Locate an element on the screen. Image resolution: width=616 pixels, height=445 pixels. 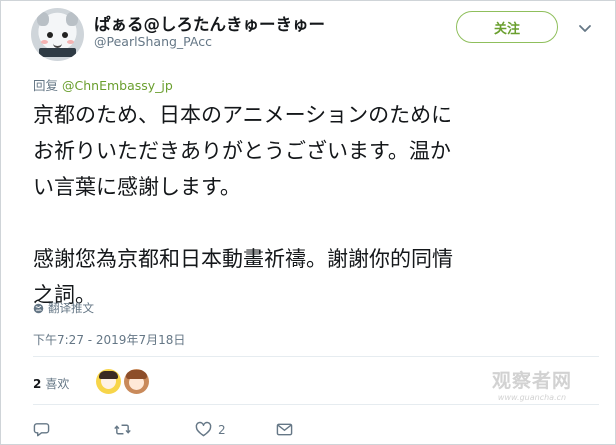
timestamp: 下午7:27 - 2019年7月18日 is located at coordinates (109, 339).